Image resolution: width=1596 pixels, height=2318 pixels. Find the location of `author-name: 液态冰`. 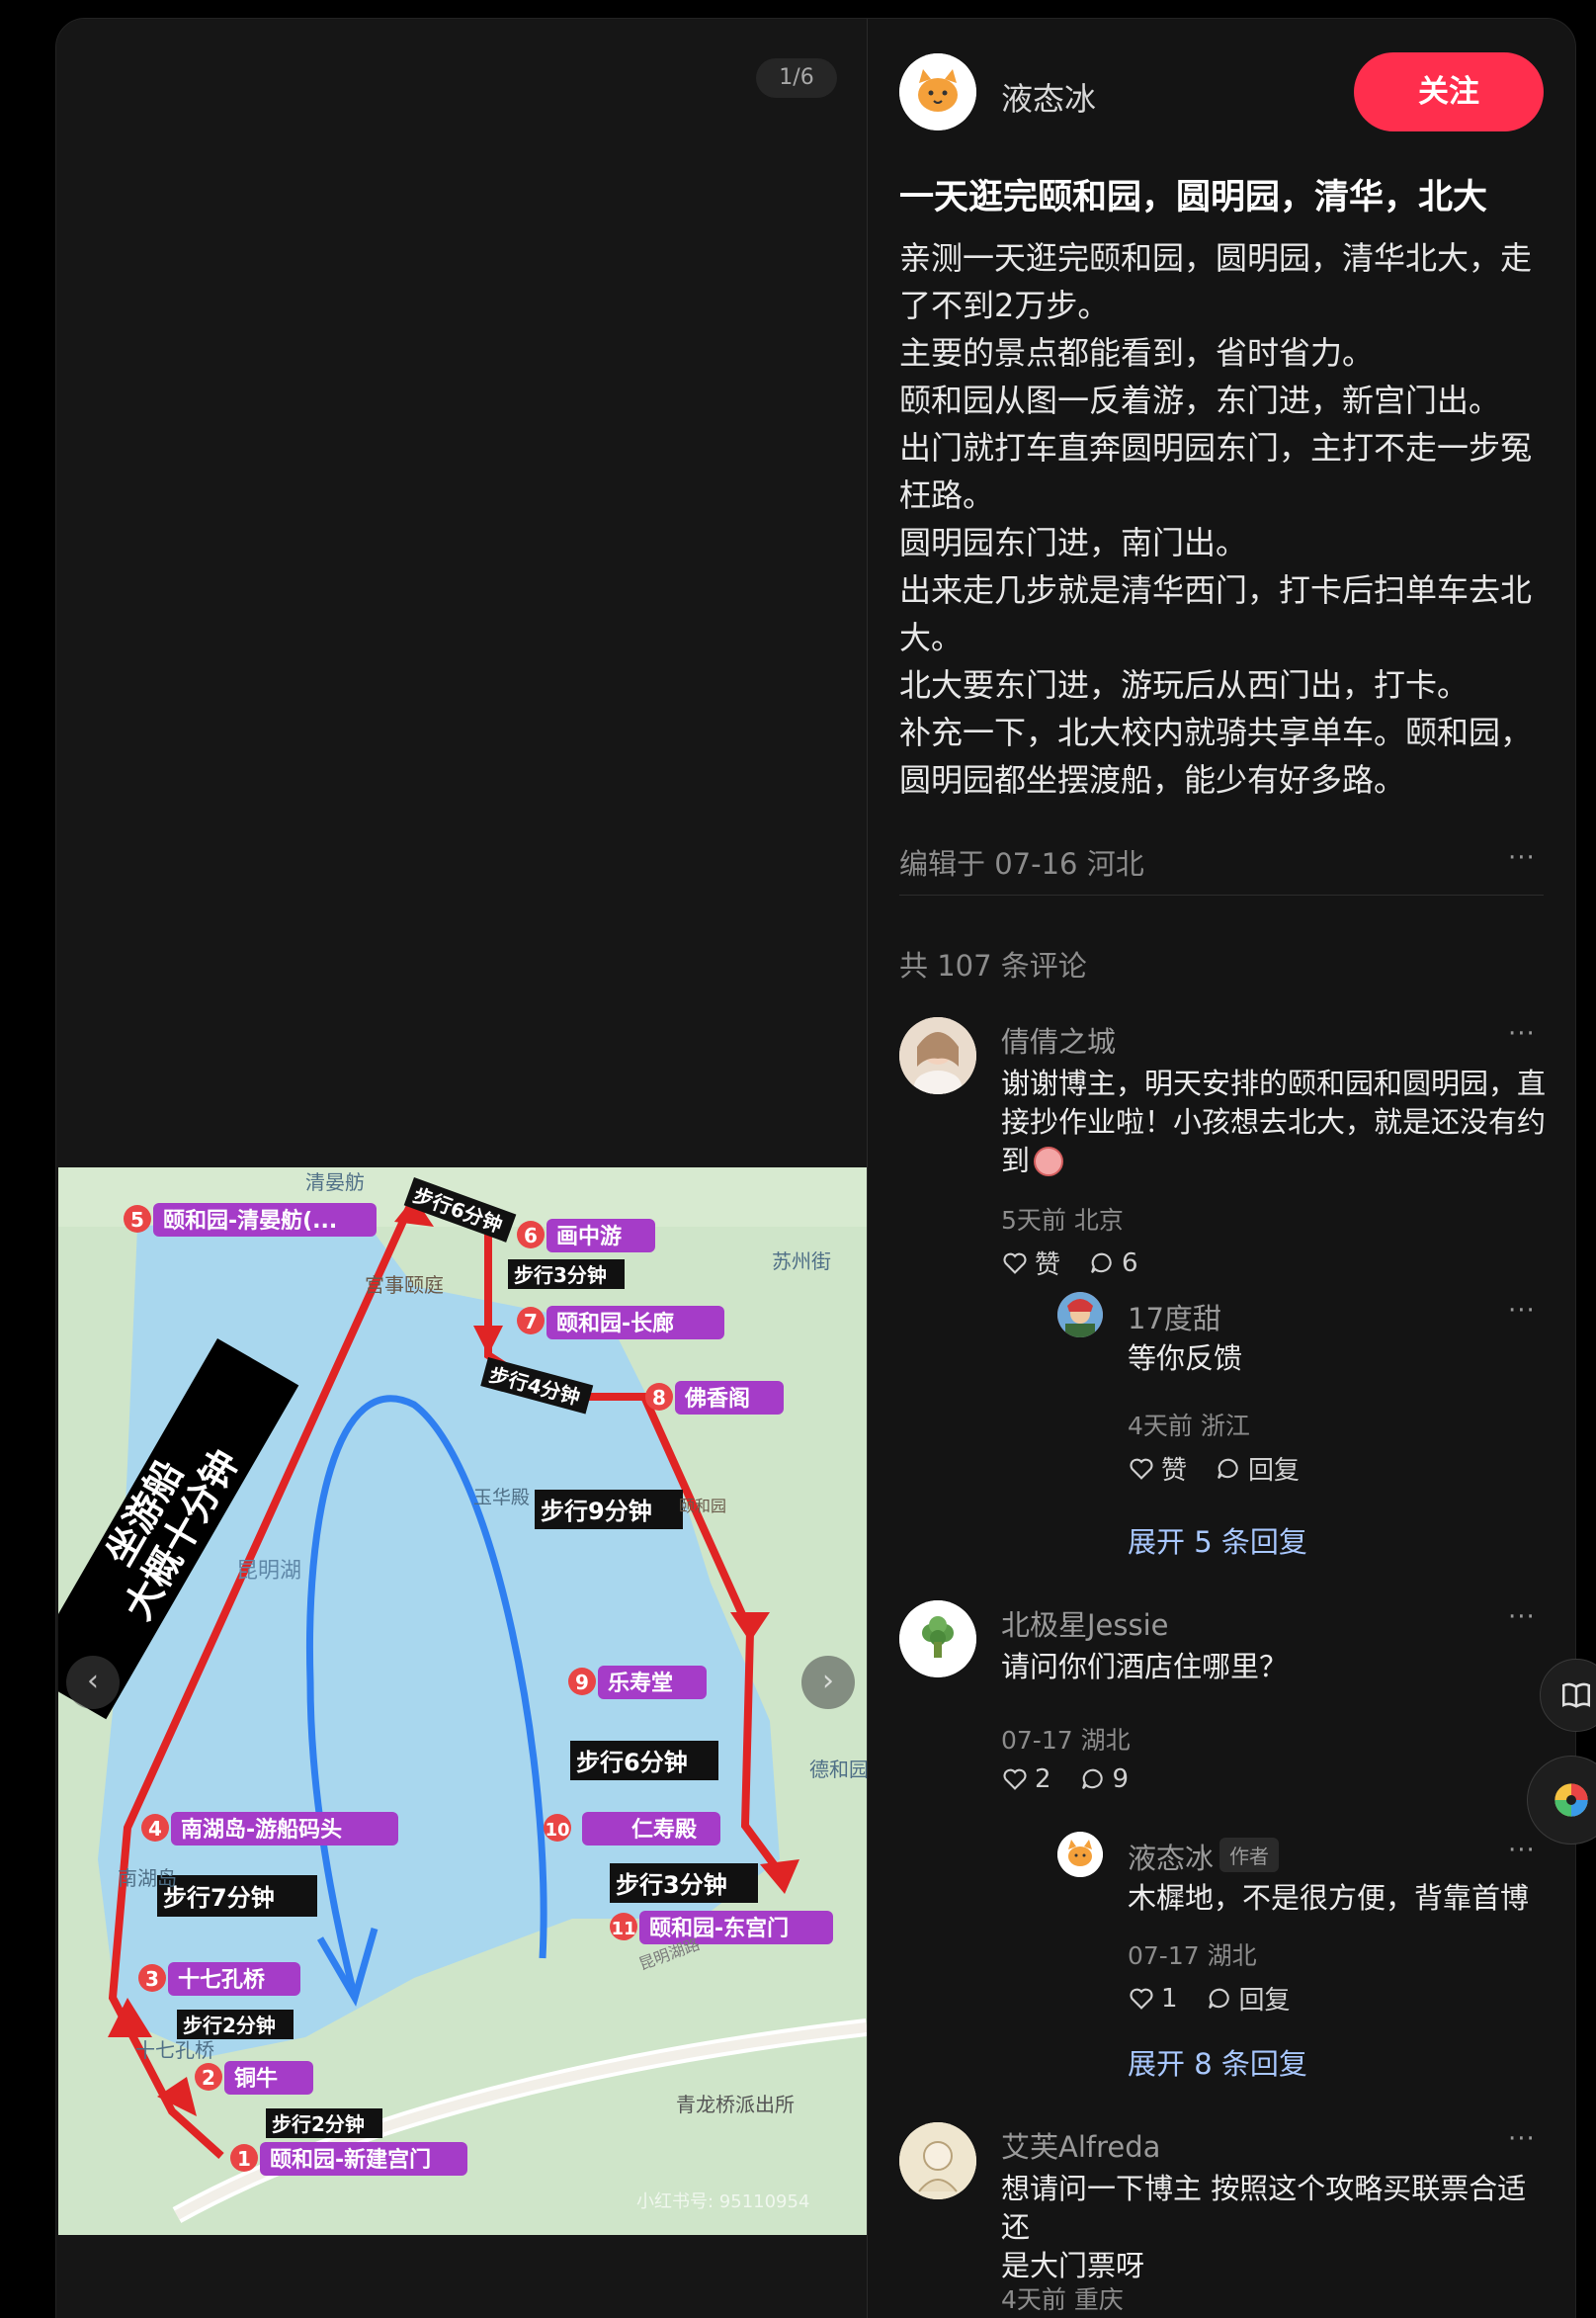

author-name: 液态冰 is located at coordinates (1048, 97).